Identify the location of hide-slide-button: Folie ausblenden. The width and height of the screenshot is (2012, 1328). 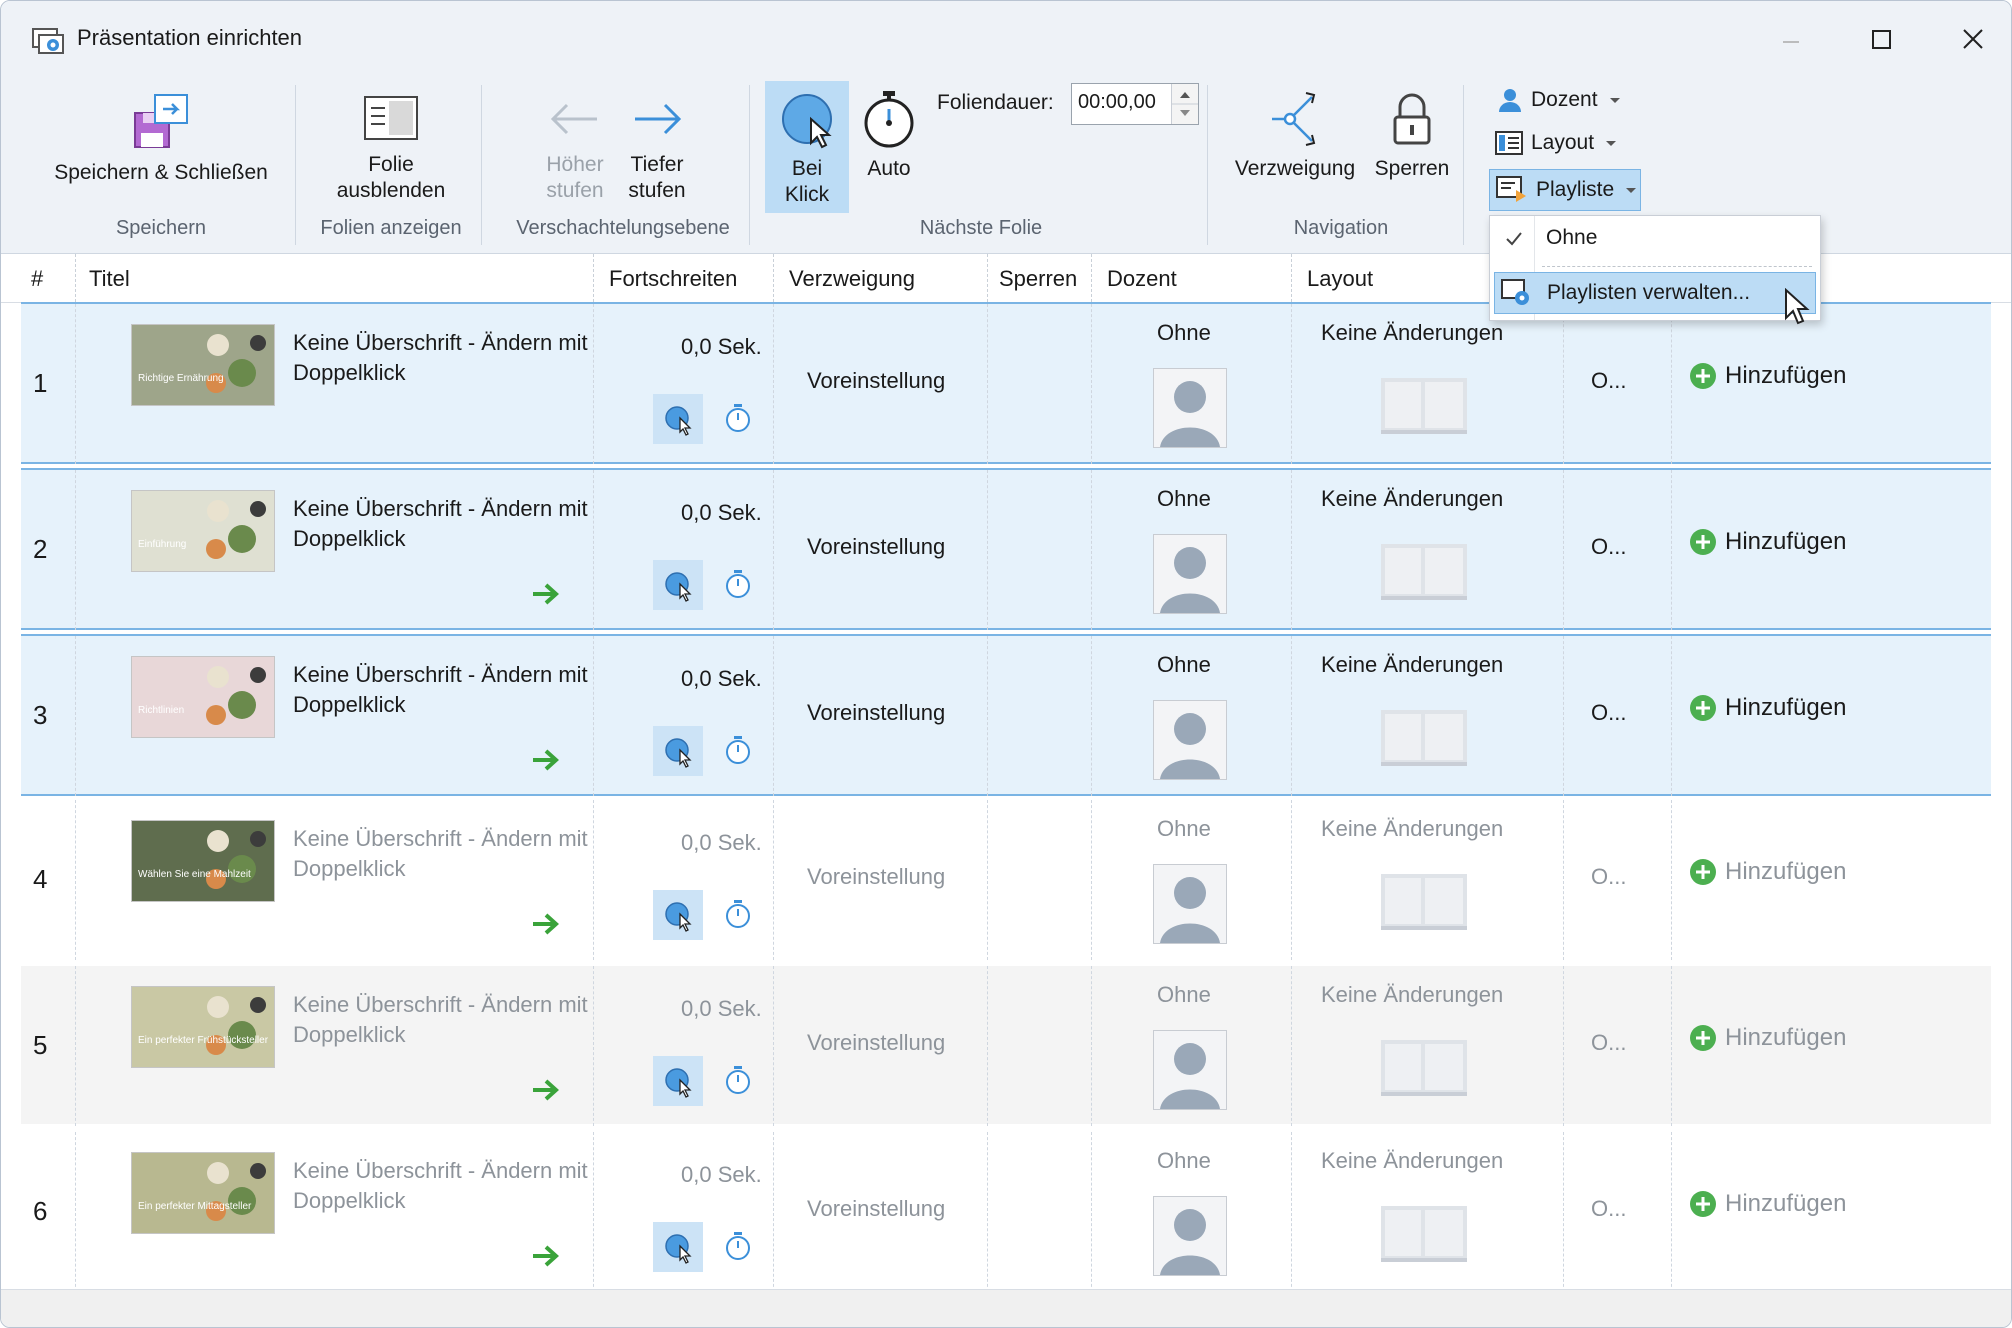
(391, 148).